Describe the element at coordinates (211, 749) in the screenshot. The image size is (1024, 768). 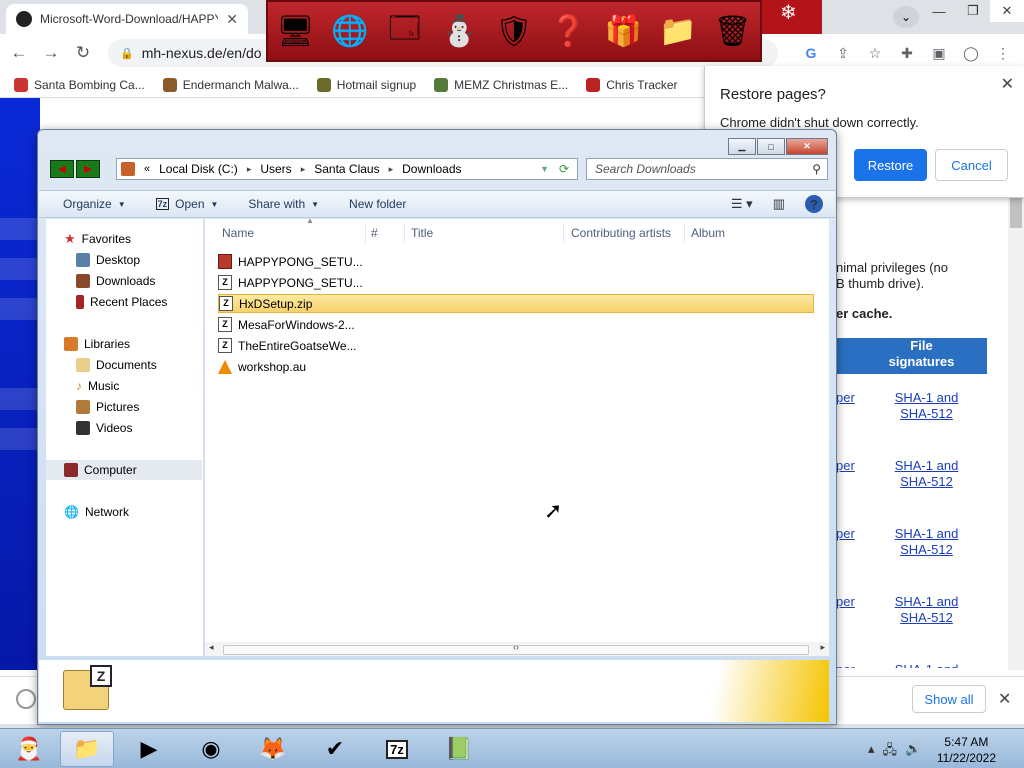
I see `chrome-icon: ◉` at that location.